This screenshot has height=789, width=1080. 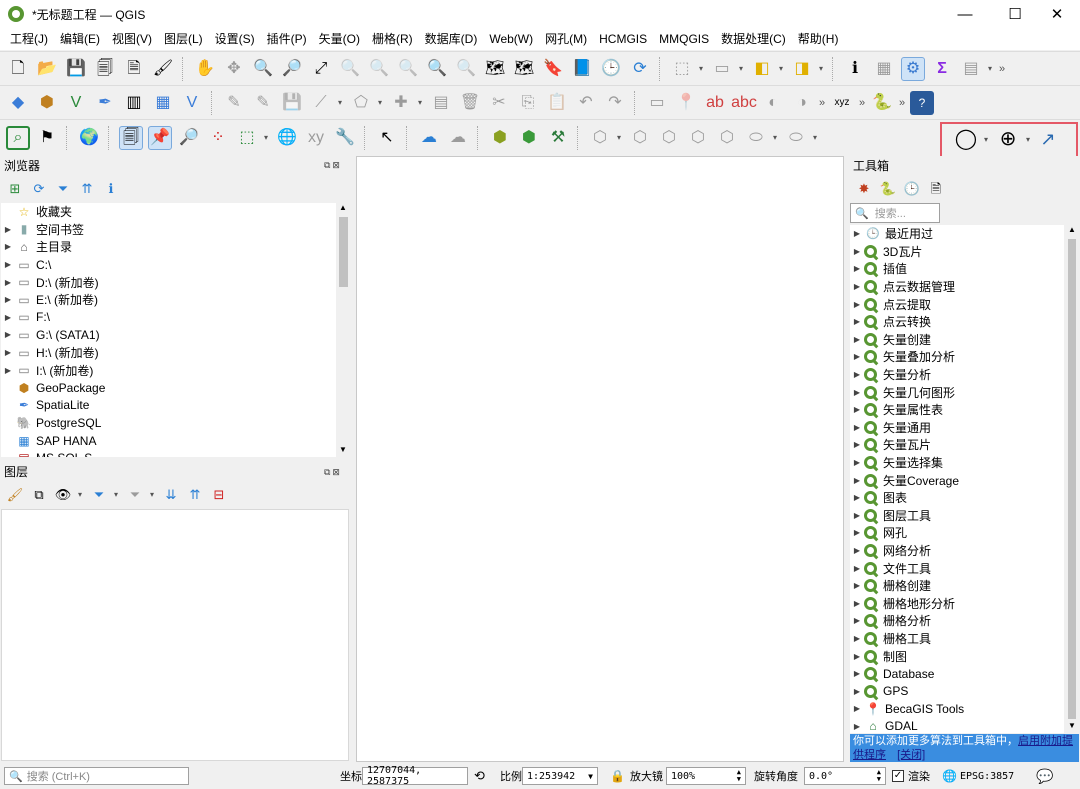 I want to click on wrench-icon: 🔧, so click(x=345, y=138).